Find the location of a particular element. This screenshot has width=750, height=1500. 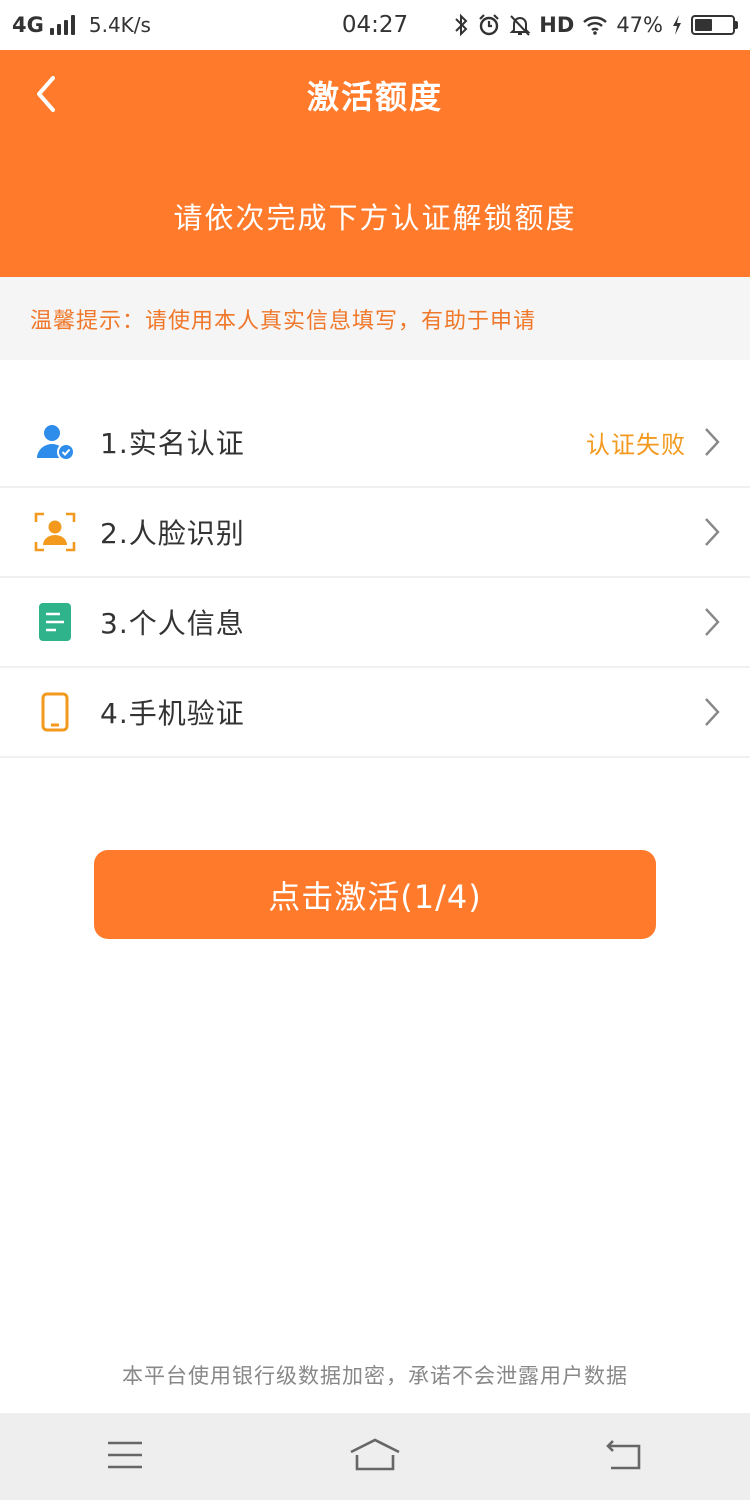

home-button is located at coordinates (375, 1457).